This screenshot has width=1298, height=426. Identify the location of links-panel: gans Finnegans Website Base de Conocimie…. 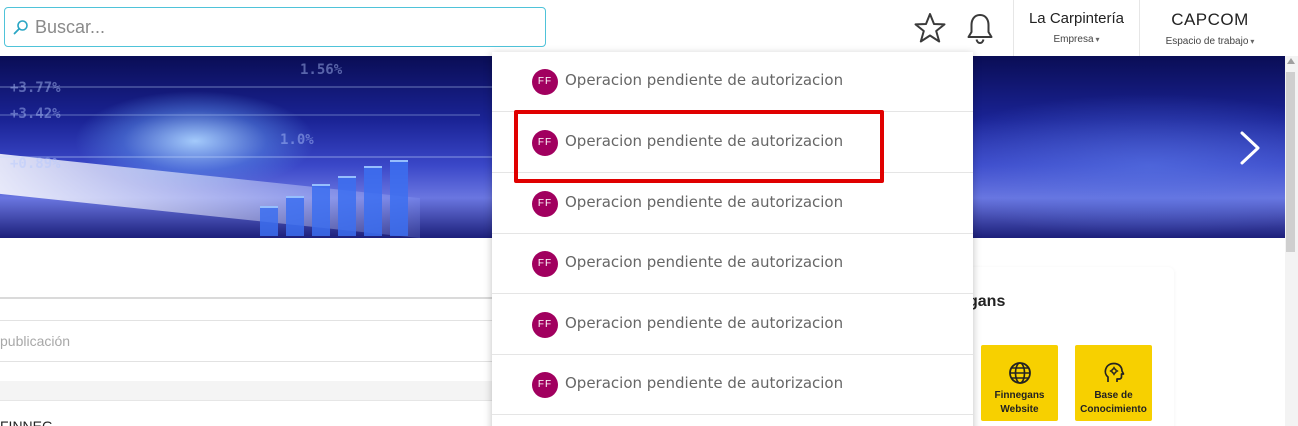
(1067, 346).